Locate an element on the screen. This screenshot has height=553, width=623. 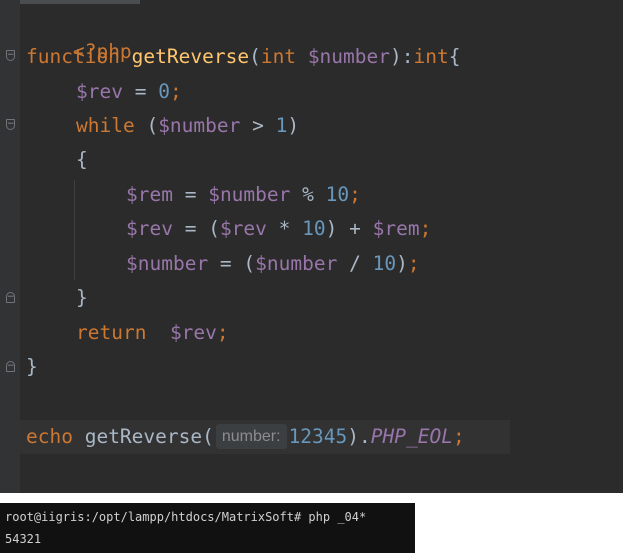
keyword-return: return is located at coordinates (111, 332).